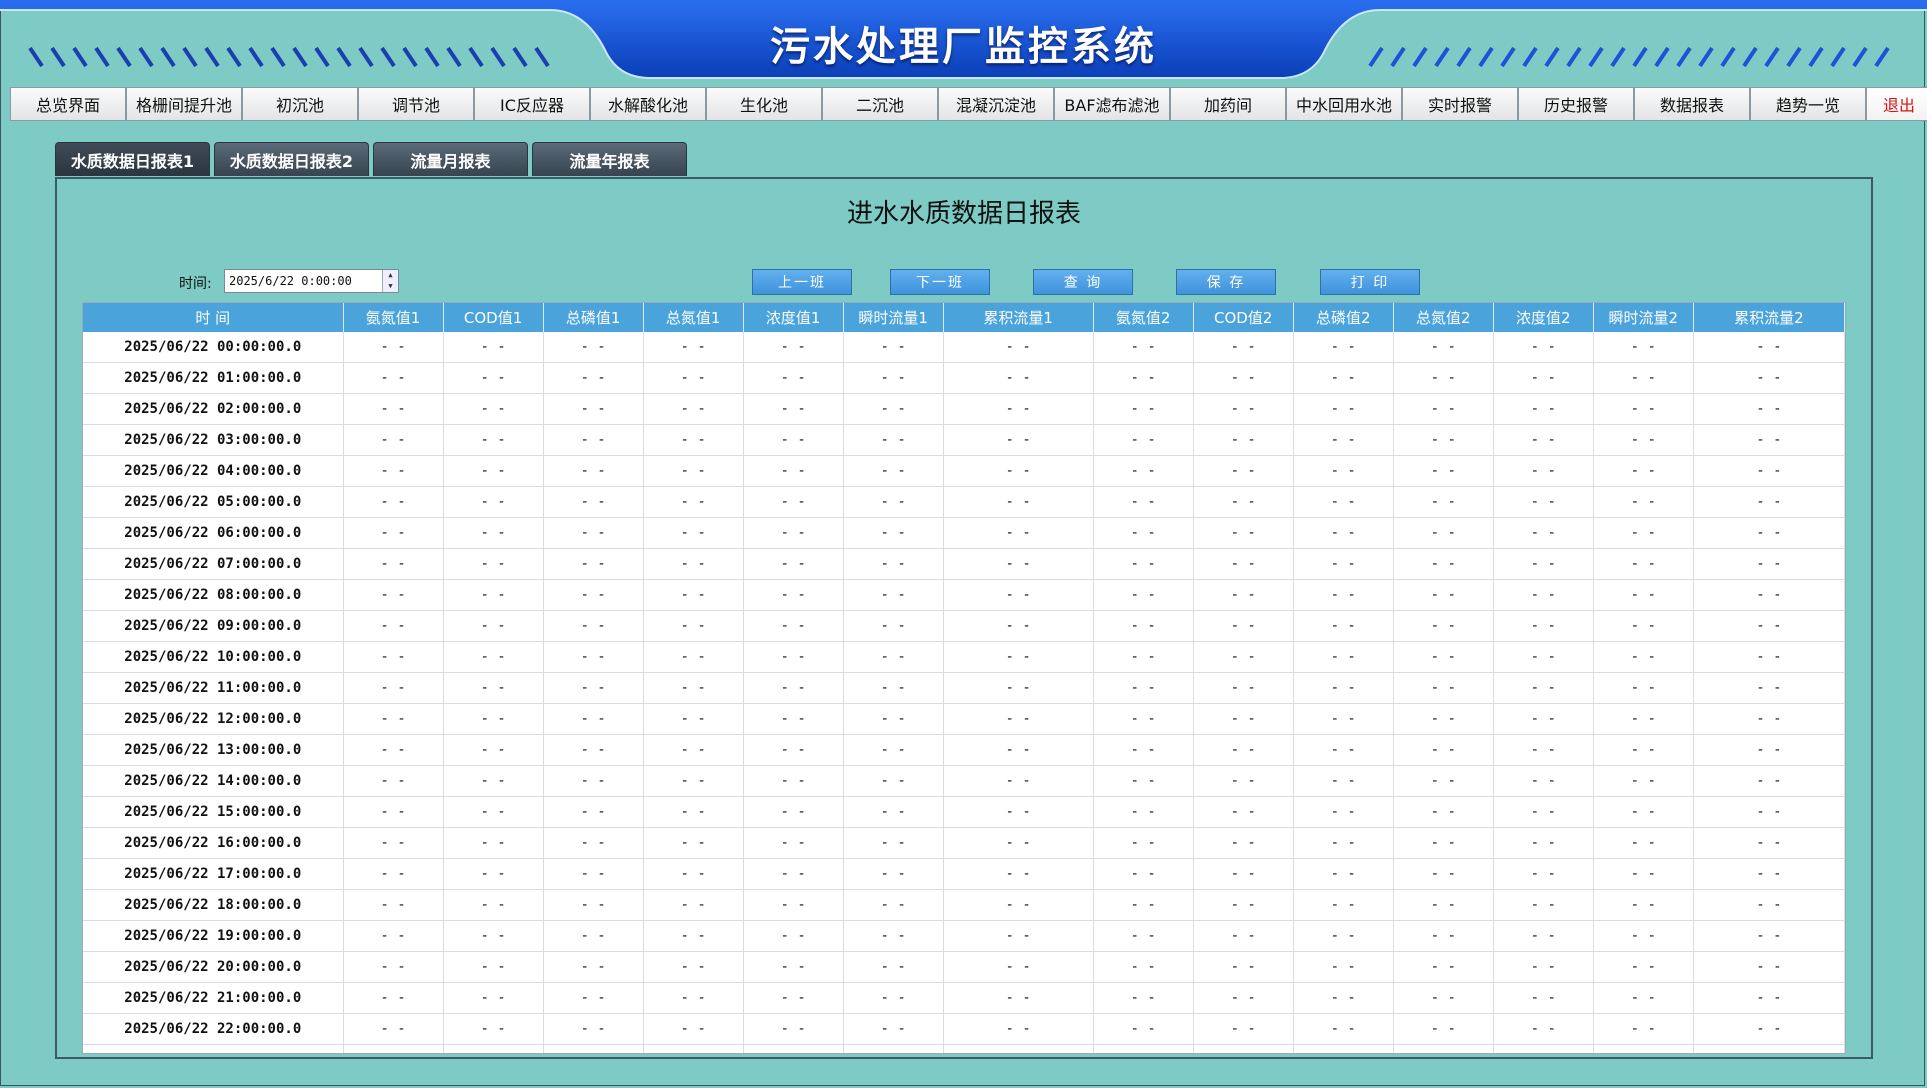 The image size is (1927, 1088). I want to click on nav-item: 加药间, so click(1228, 104).